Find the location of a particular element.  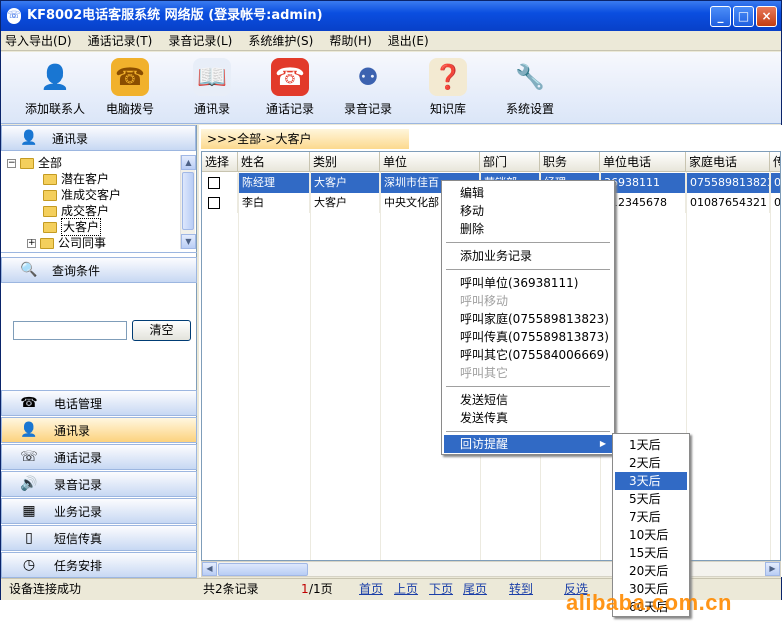

submenu-item: 5天后 is located at coordinates (651, 499).